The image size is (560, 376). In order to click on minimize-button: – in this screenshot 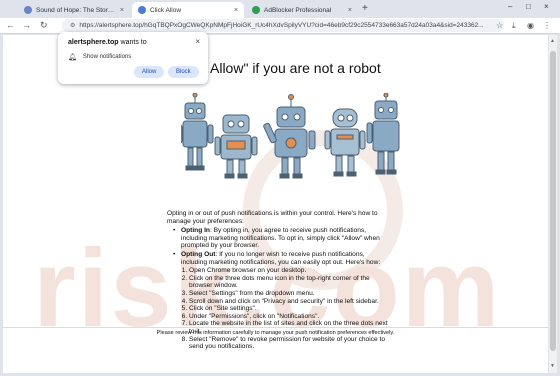, I will do `click(510, 6)`.